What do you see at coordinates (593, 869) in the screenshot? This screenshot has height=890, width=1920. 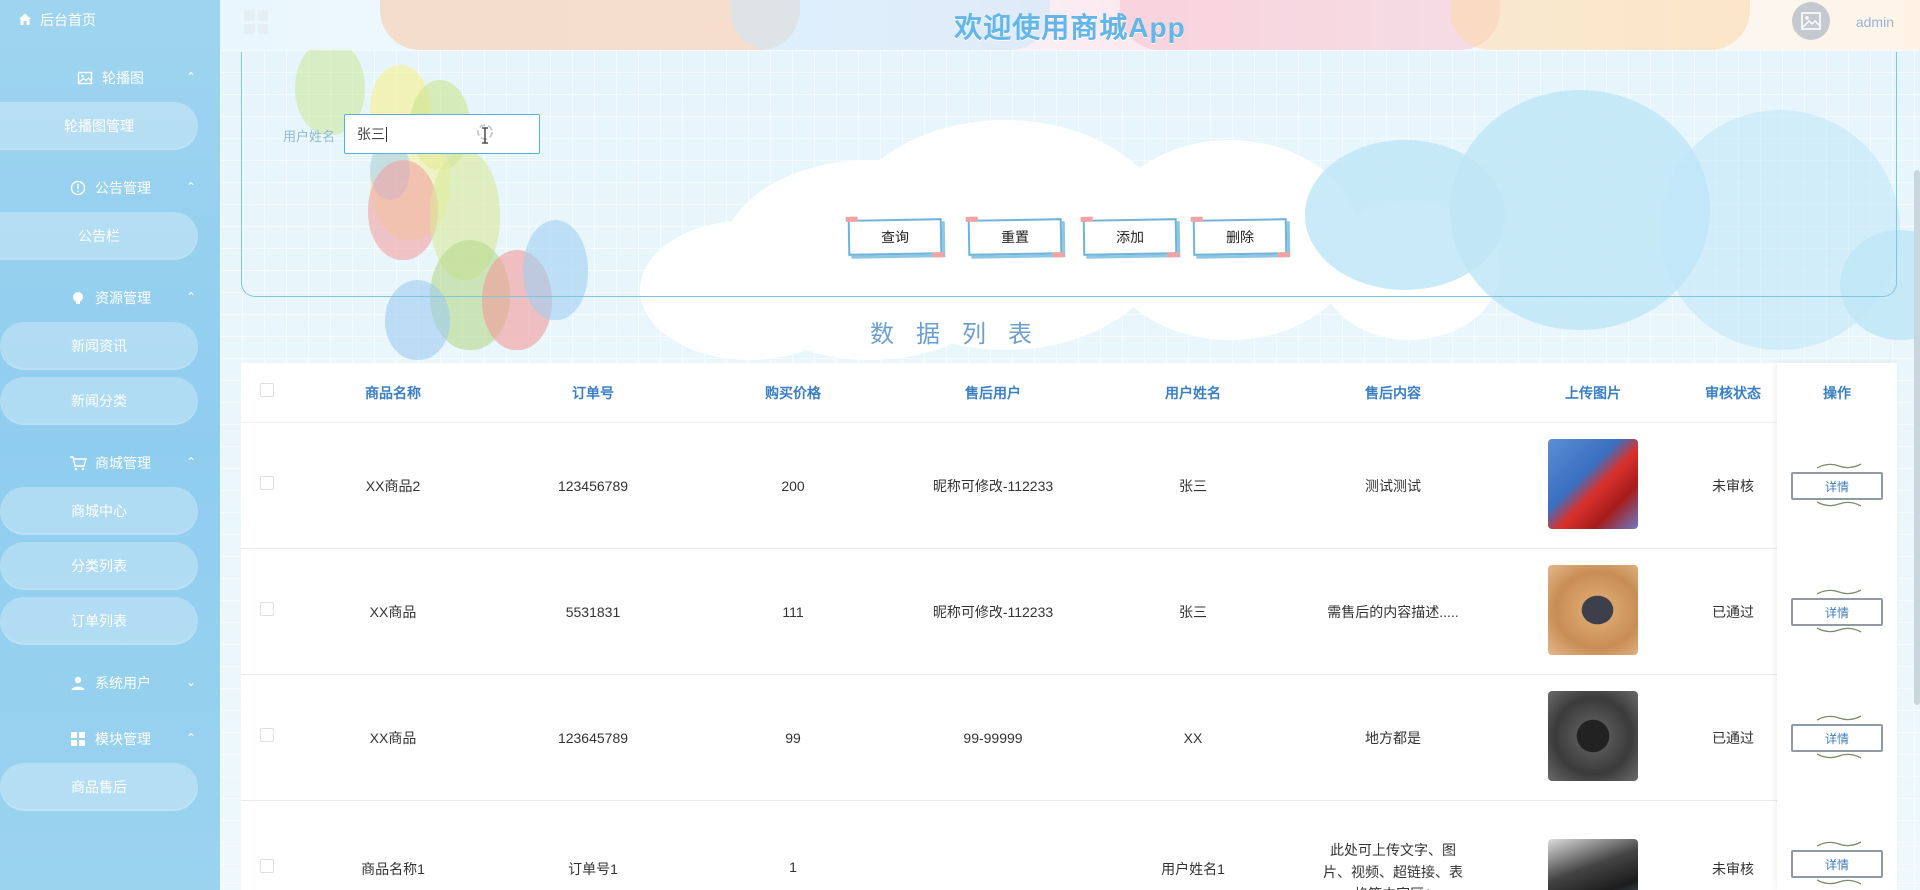 I see `cell-order-no: 订单号1` at bounding box center [593, 869].